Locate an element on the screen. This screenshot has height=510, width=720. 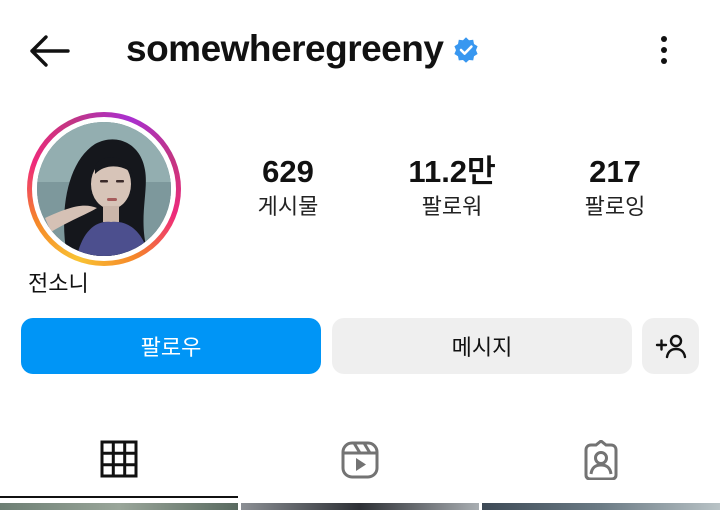
arrow-left-icon is located at coordinates (50, 51).